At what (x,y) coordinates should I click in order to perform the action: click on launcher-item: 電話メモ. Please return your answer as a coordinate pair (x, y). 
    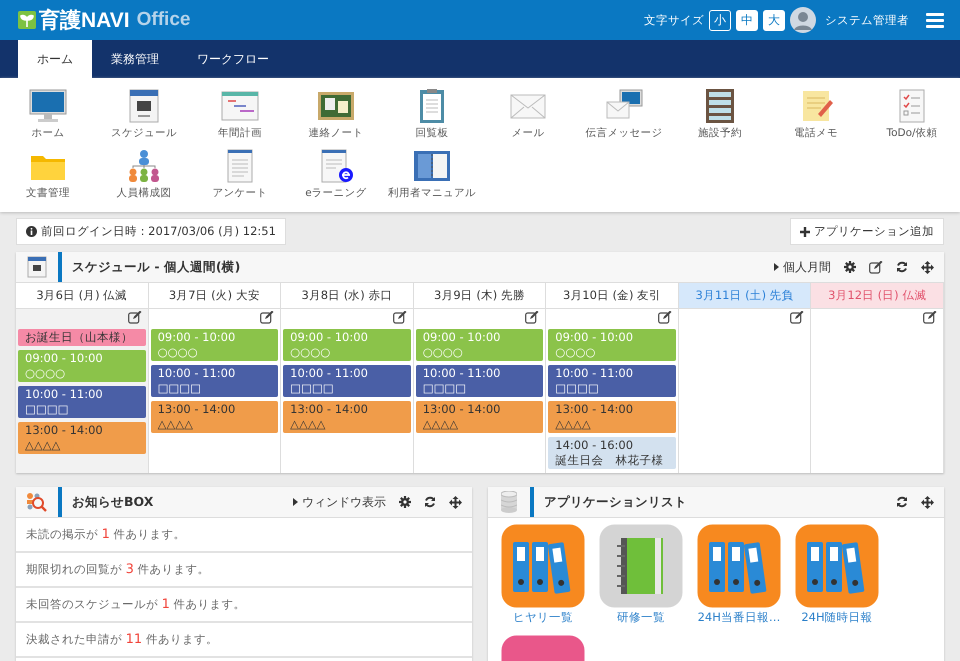
    Looking at the image, I should click on (816, 118).